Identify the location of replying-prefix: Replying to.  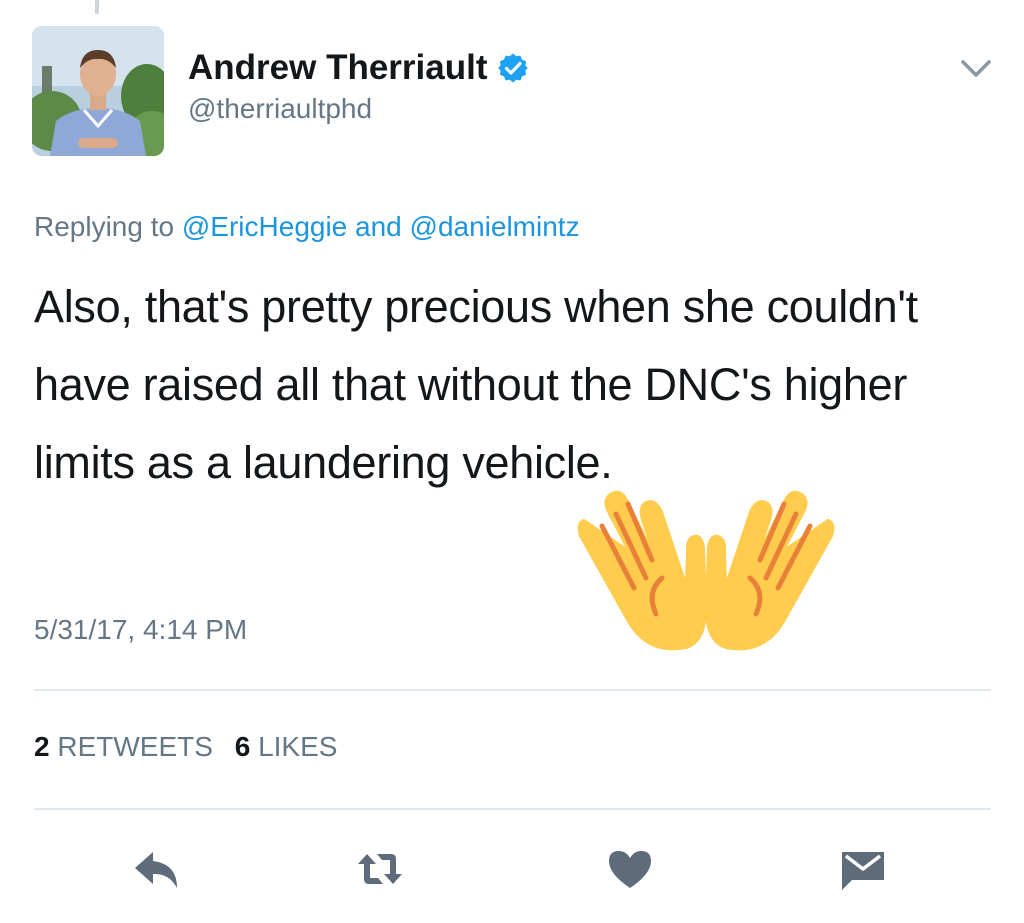
(104, 226).